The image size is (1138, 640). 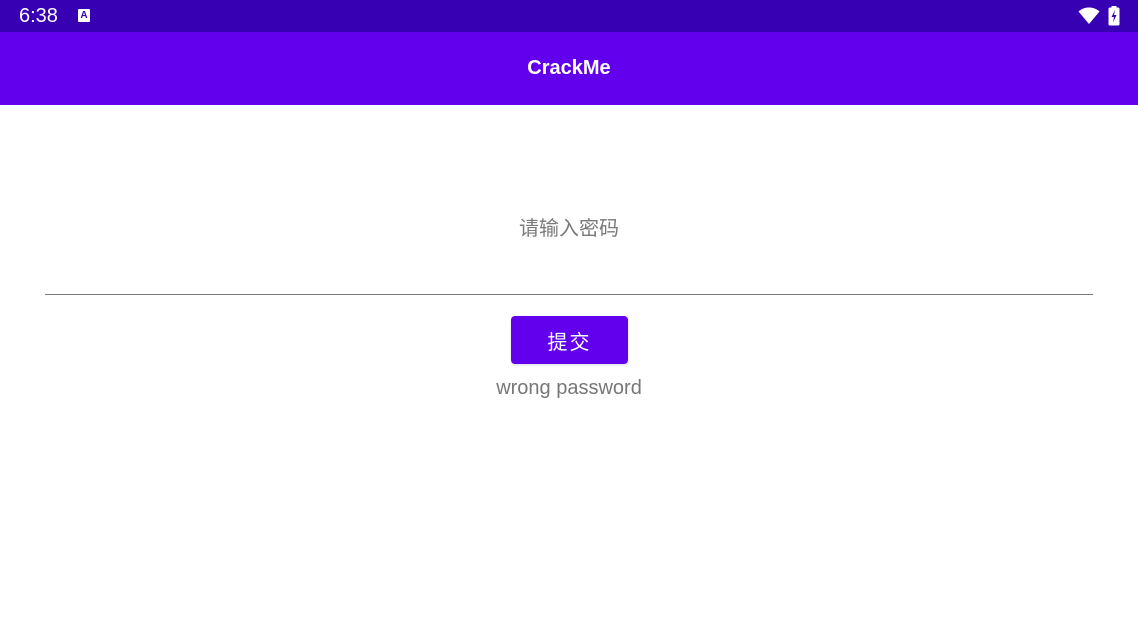 I want to click on submit-button: 提交, so click(x=569, y=340).